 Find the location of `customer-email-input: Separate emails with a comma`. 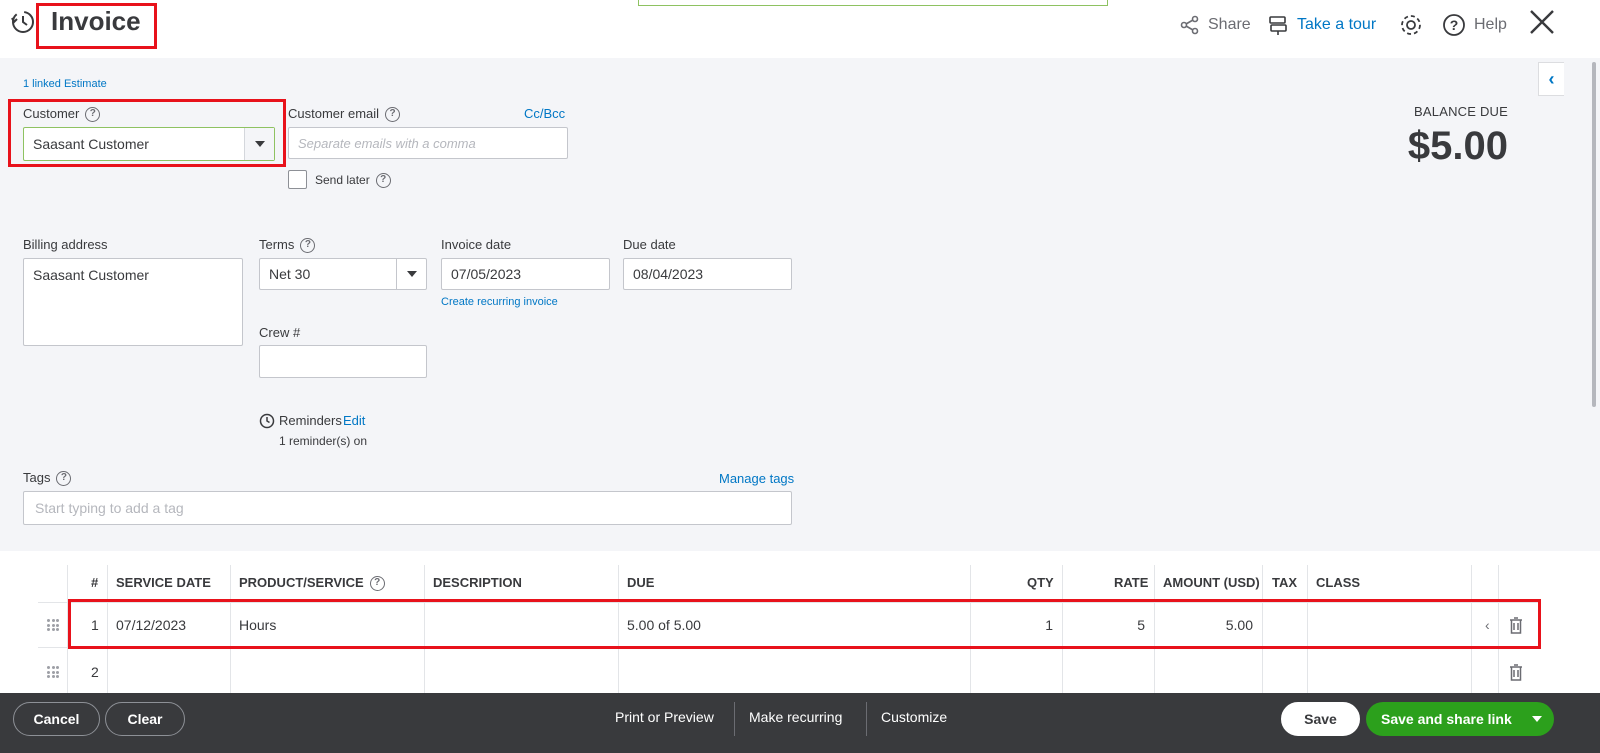

customer-email-input: Separate emails with a comma is located at coordinates (428, 143).